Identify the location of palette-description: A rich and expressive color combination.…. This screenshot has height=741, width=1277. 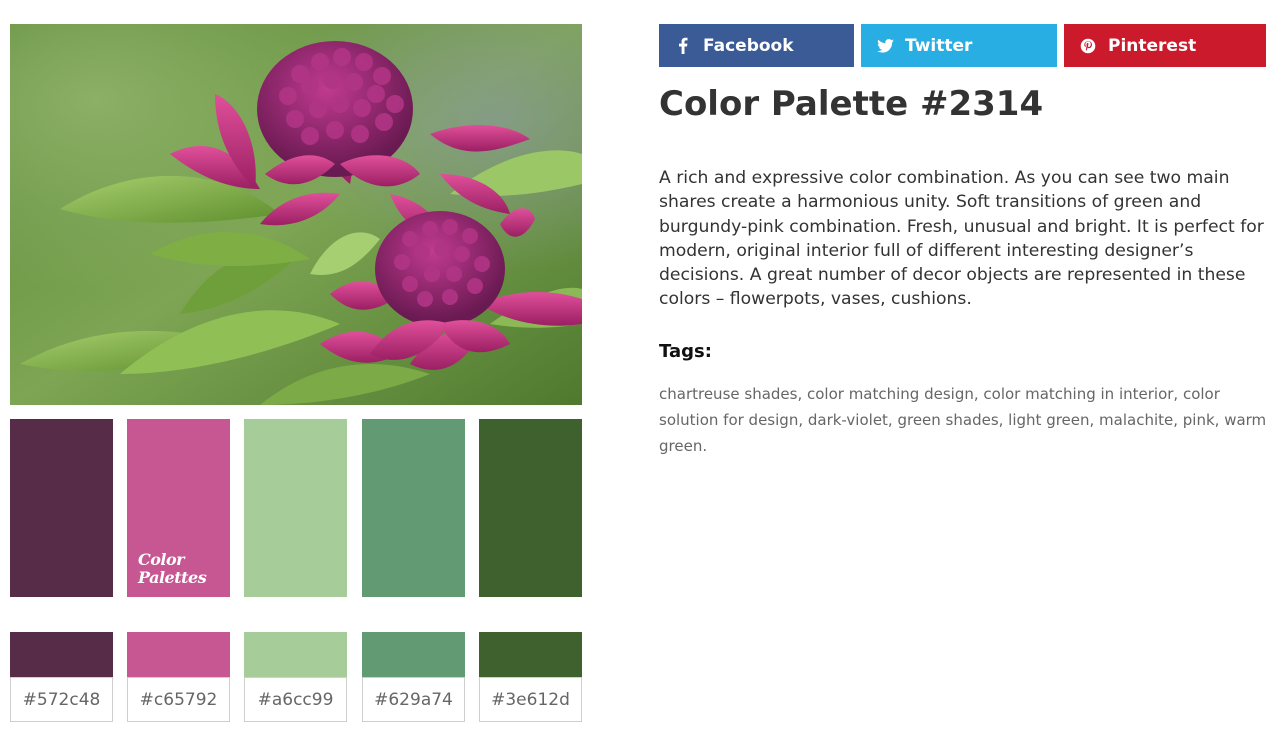
(961, 239).